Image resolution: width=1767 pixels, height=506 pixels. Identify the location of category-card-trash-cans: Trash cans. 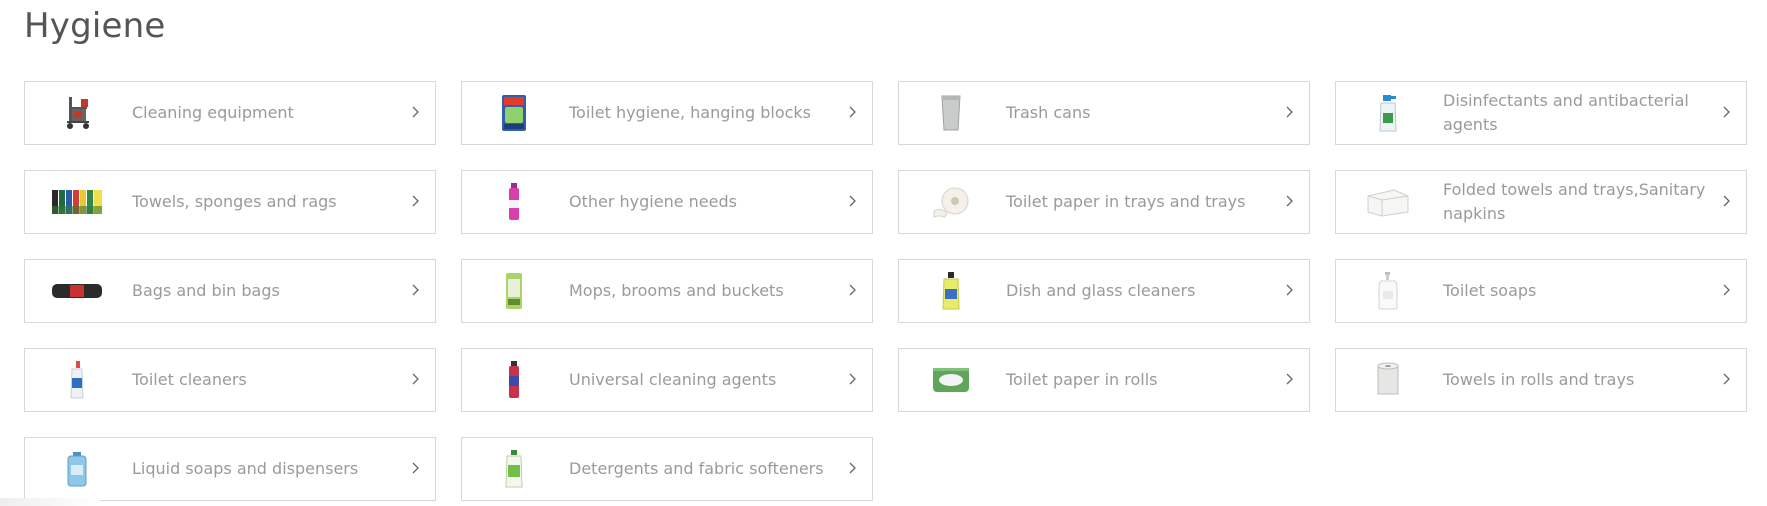
(1104, 113).